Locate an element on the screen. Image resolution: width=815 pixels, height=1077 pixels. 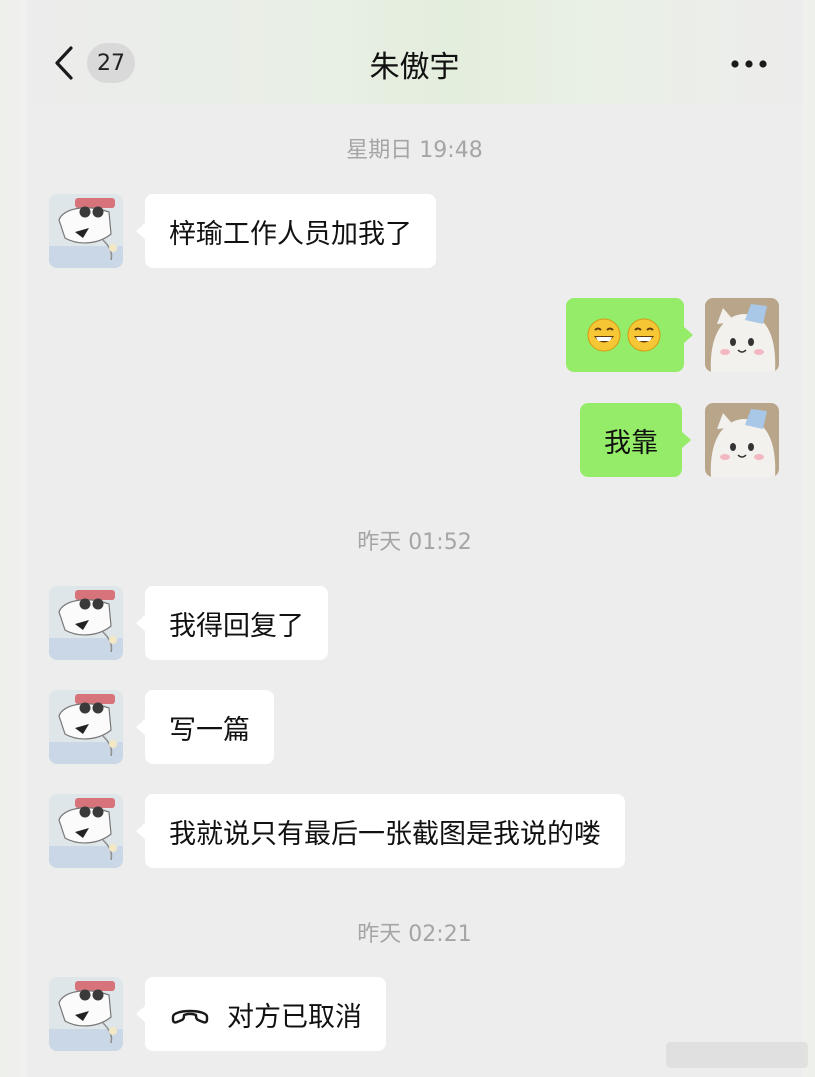
more-options-button is located at coordinates (749, 64).